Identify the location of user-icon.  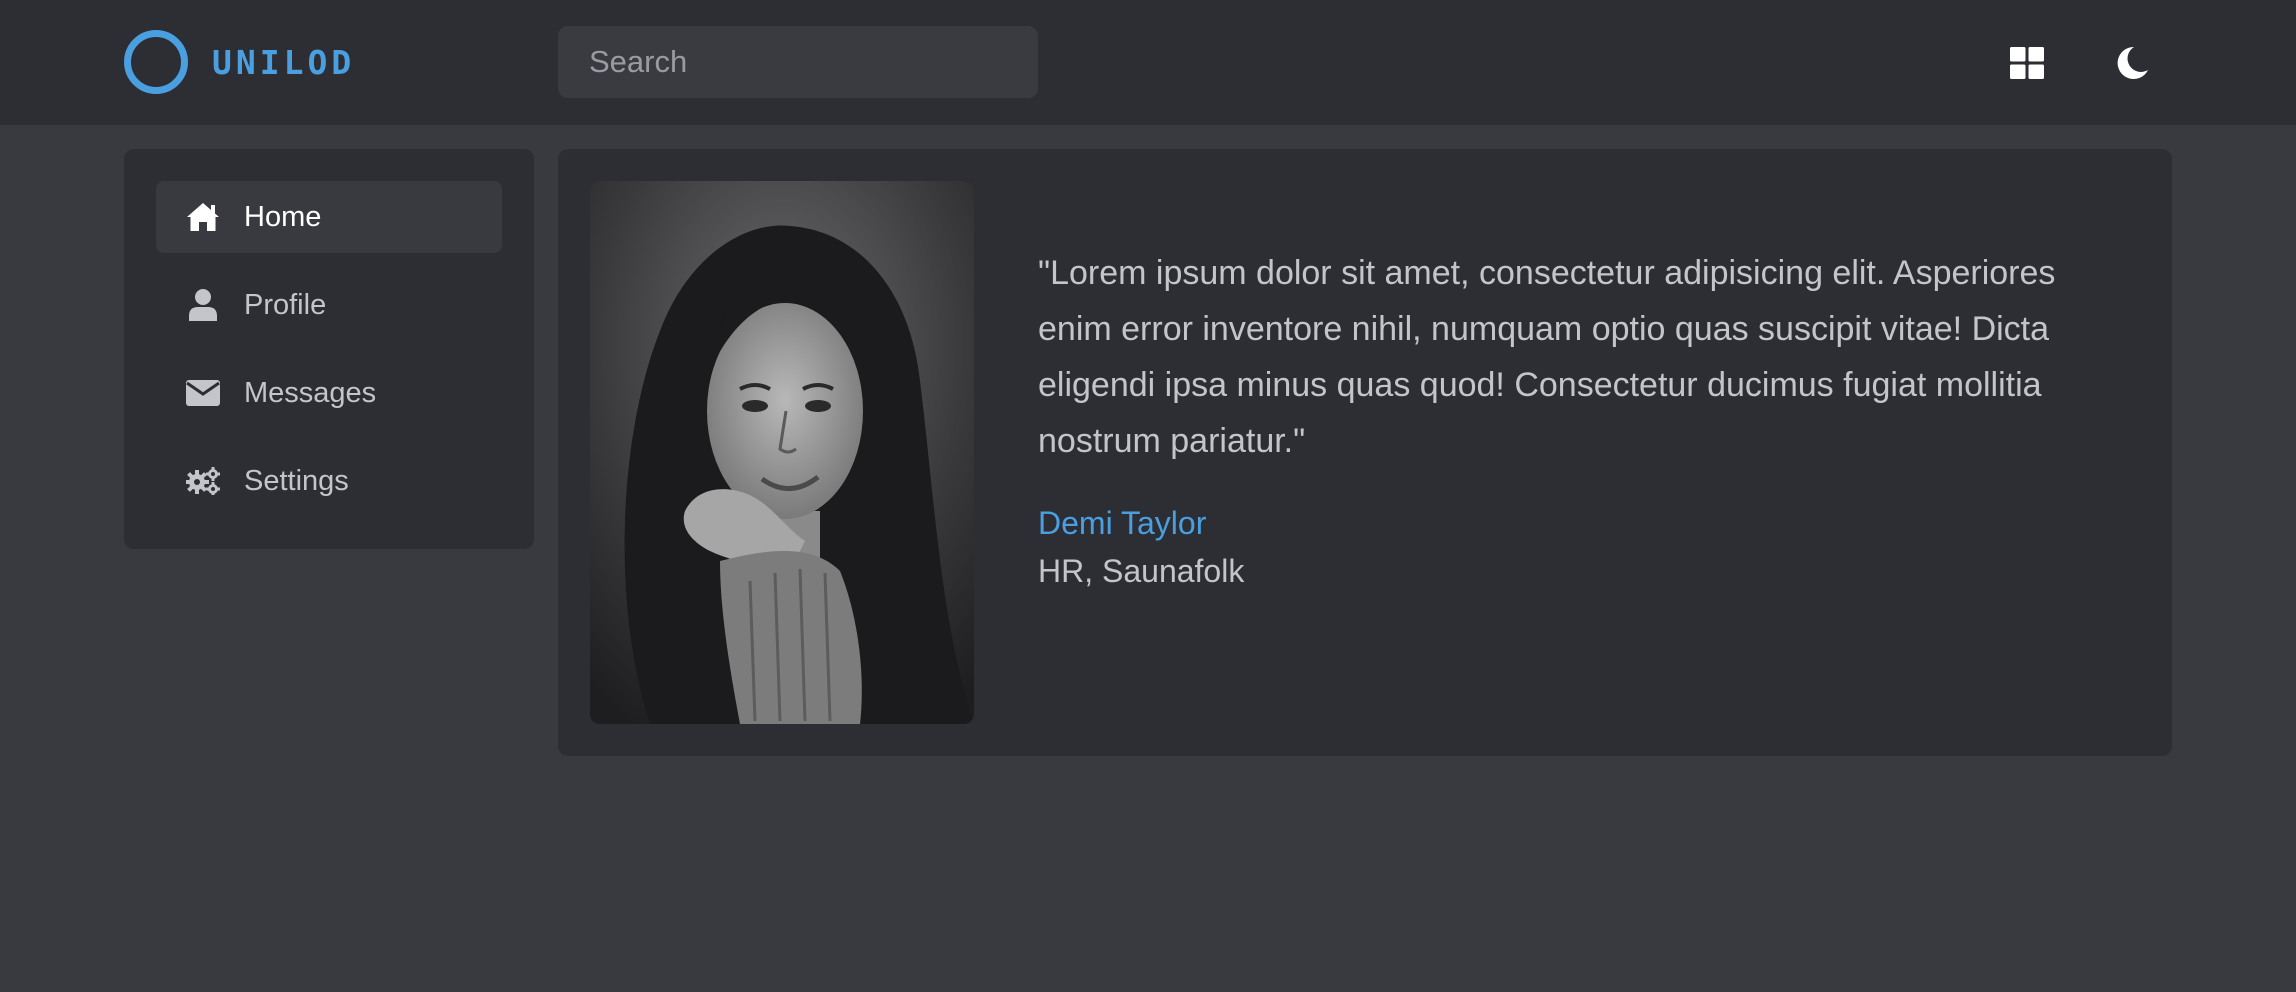
(203, 305).